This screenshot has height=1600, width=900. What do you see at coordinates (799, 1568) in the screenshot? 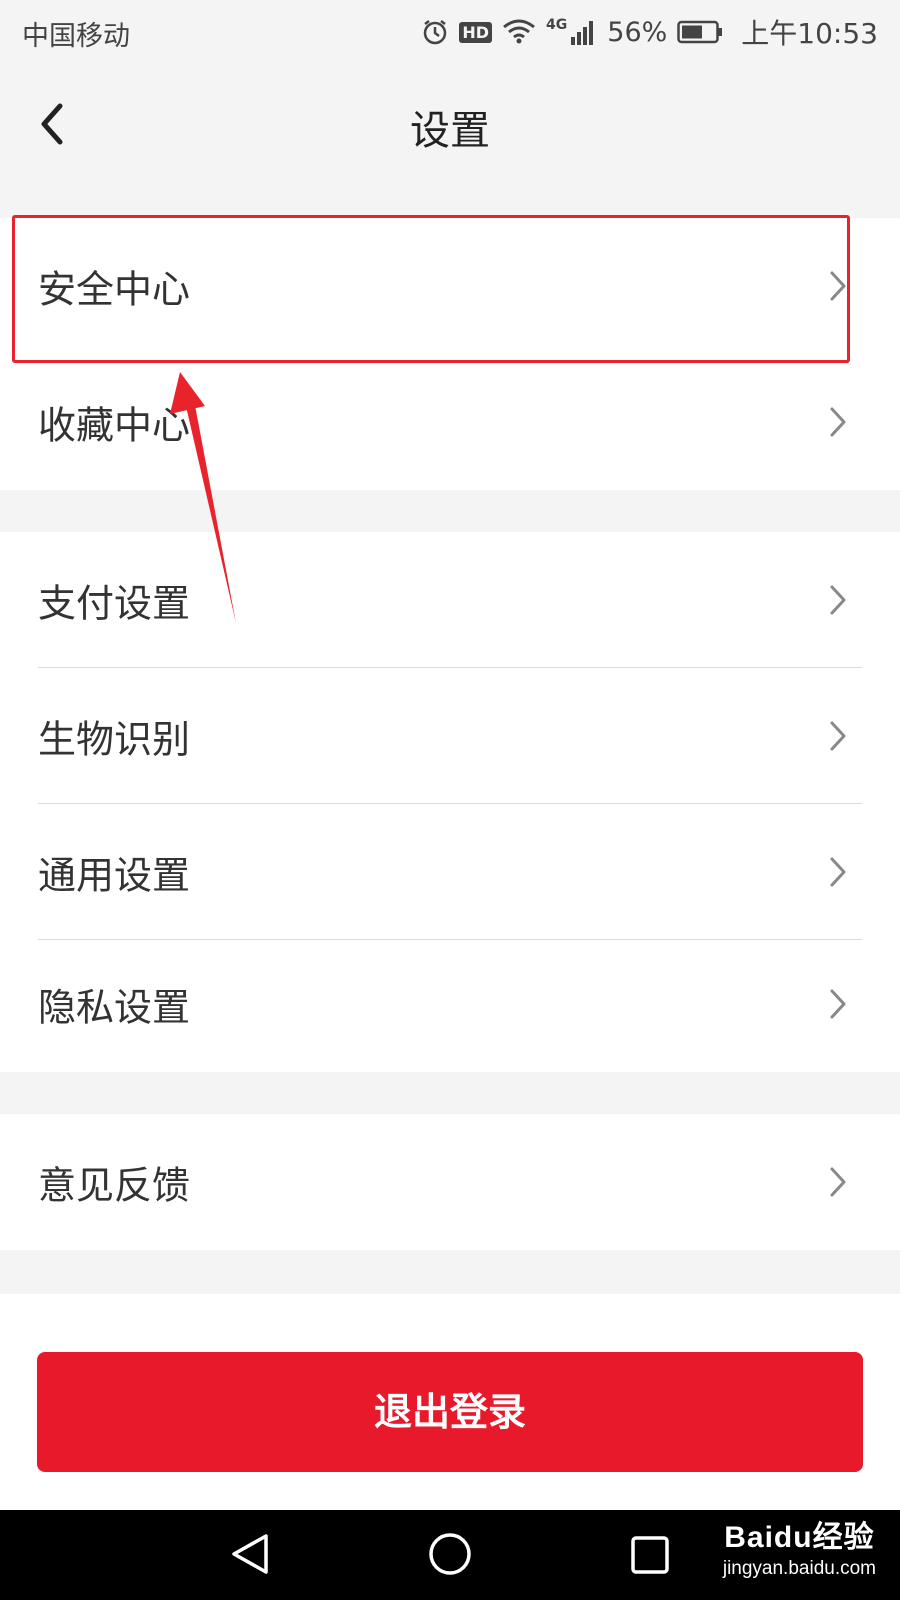
I see `watermark-url: jingyan.baidu.com` at bounding box center [799, 1568].